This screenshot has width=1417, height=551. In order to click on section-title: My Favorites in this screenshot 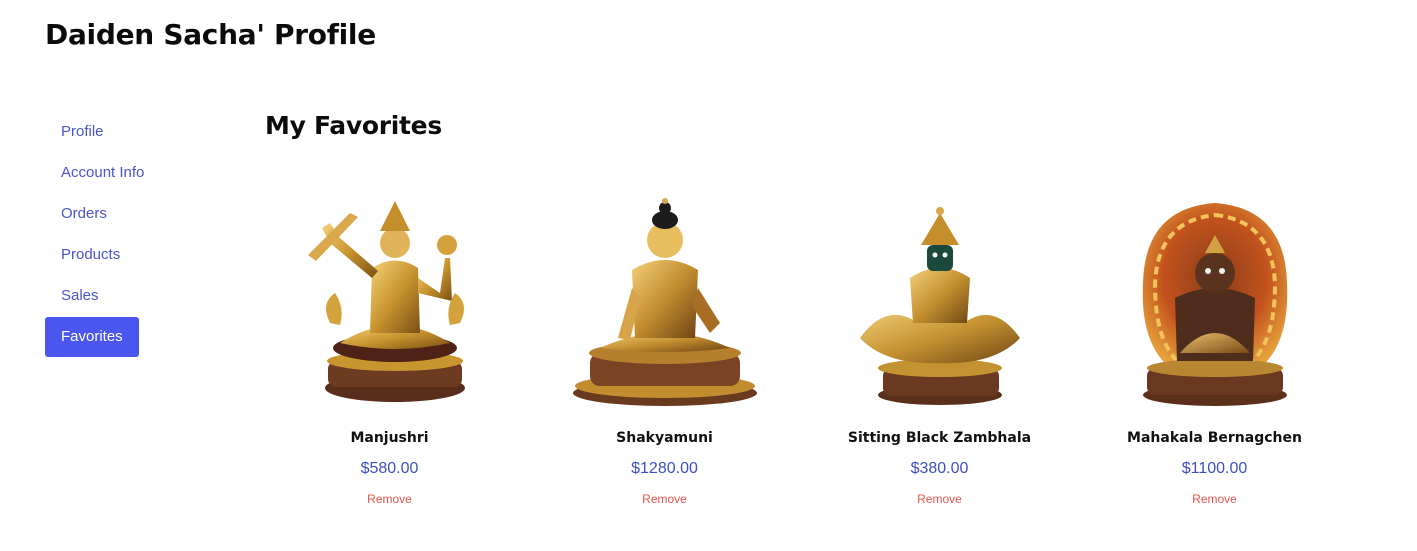, I will do `click(353, 125)`.